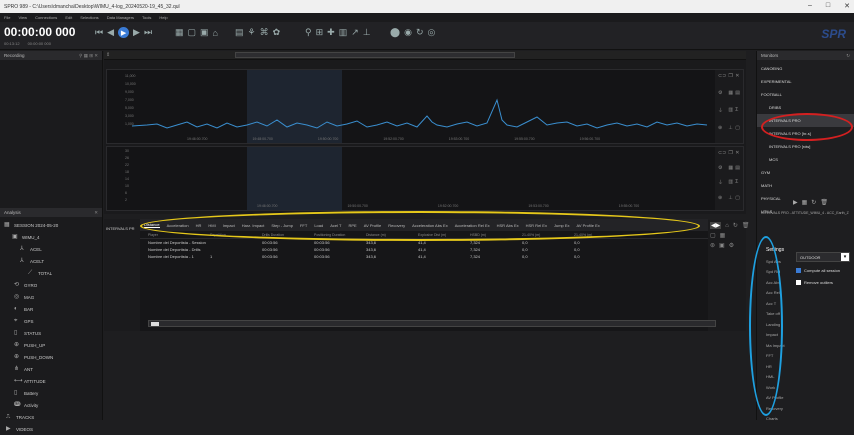 The height and width of the screenshot is (435, 854). Describe the element at coordinates (148, 32) in the screenshot. I see `skip-end-icon: ⏭` at that location.